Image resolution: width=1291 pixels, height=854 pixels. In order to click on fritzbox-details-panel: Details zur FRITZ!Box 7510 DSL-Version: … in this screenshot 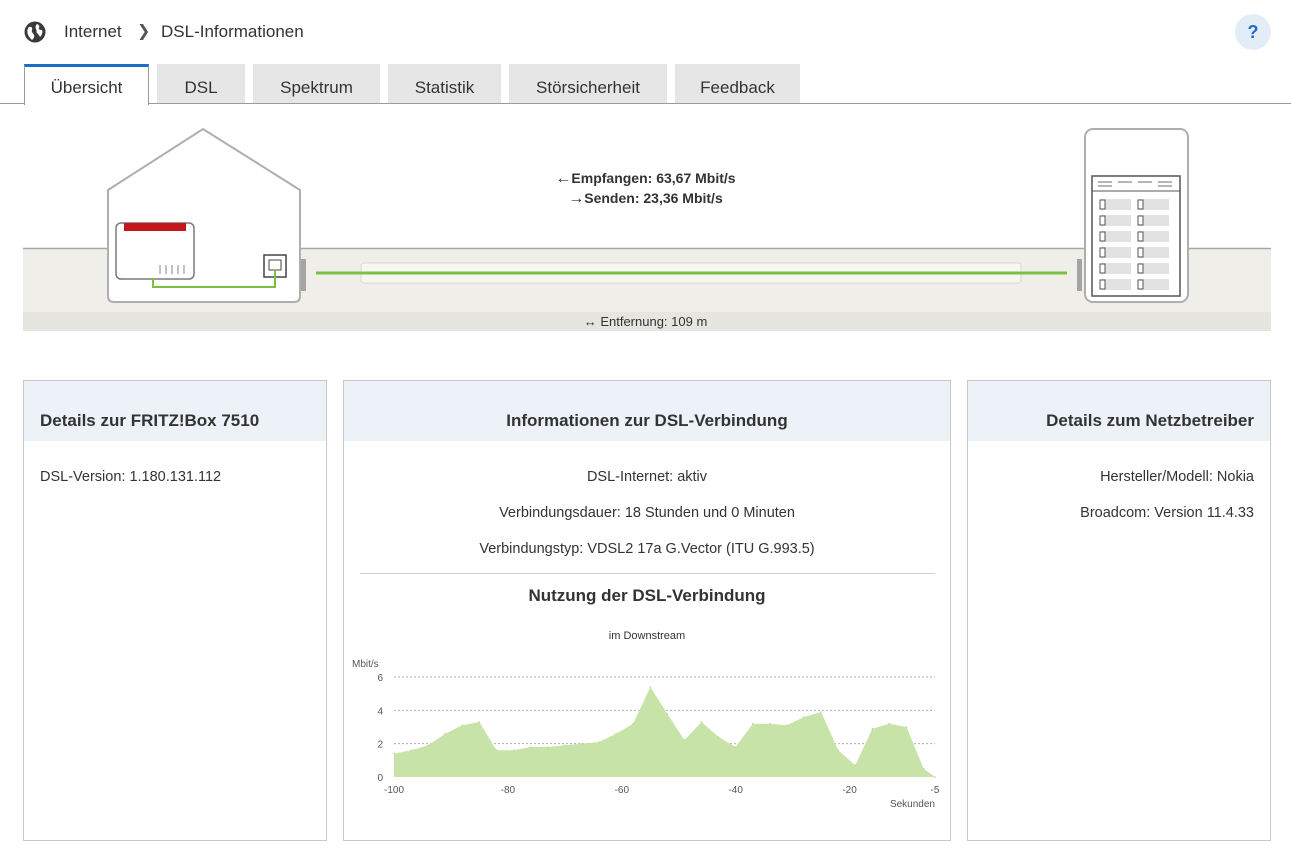, I will do `click(175, 610)`.